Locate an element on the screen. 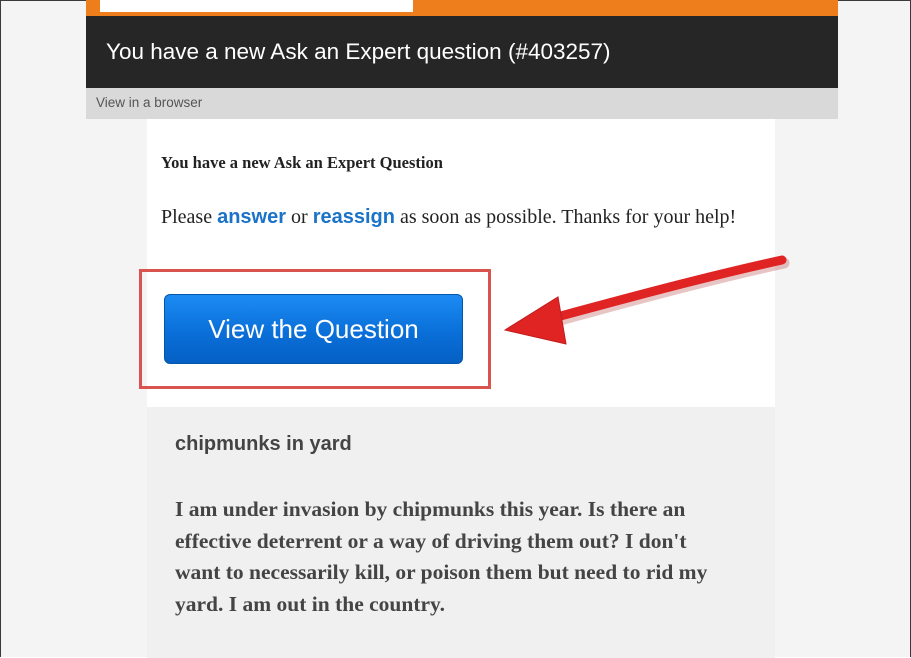  message-prefix: Please is located at coordinates (189, 217).